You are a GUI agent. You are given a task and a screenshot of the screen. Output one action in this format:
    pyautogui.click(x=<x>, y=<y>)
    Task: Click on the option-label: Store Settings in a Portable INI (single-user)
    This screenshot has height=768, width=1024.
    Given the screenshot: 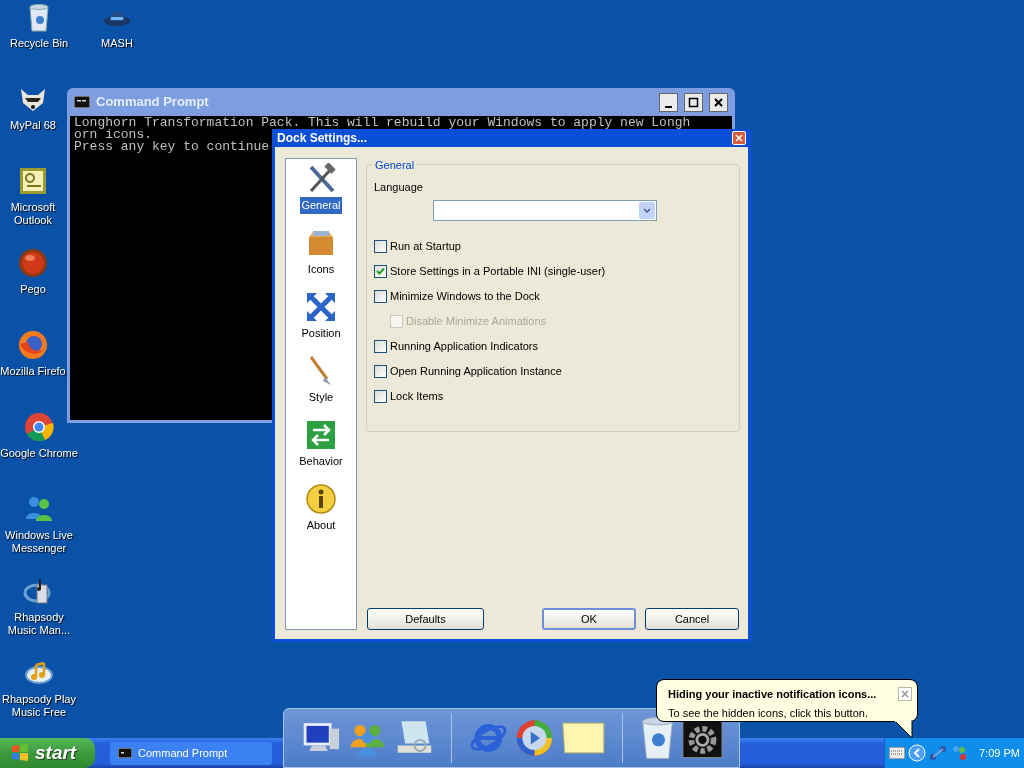 What is the action you would take?
    pyautogui.click(x=498, y=271)
    